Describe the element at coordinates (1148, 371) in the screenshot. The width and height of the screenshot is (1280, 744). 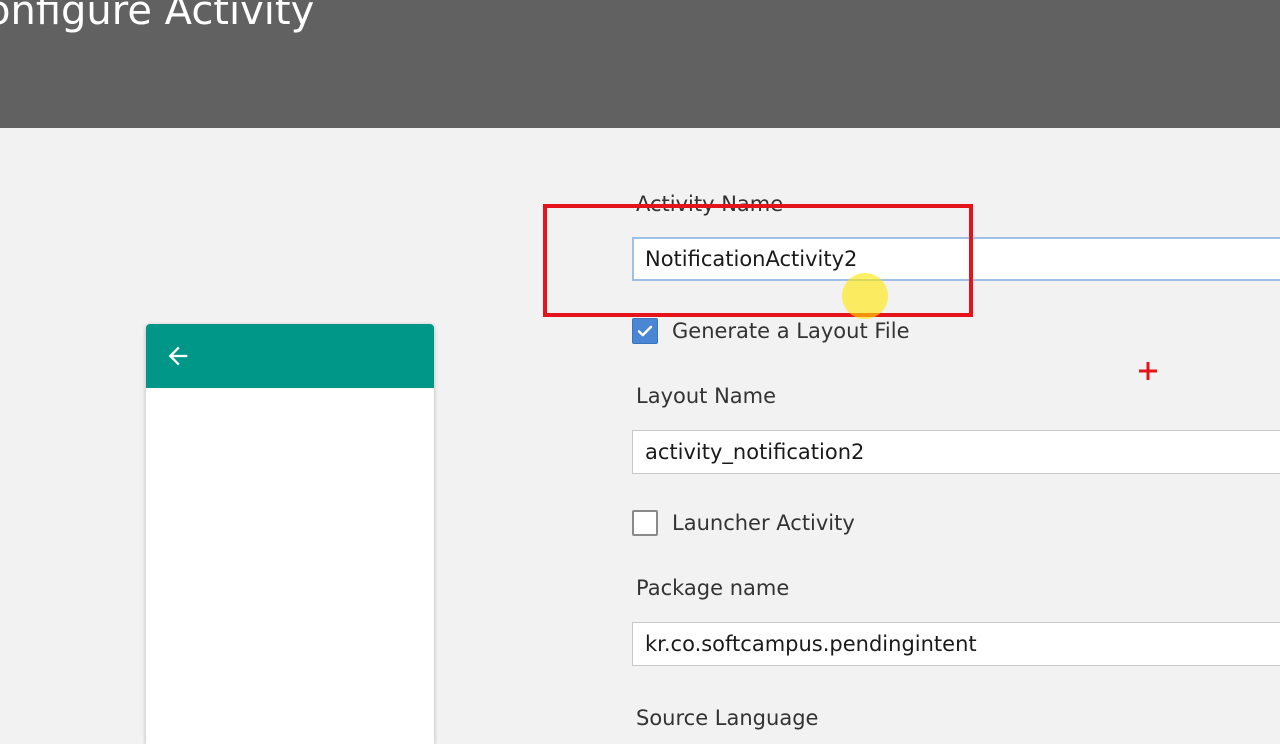
I see `crosshair-cursor-icon` at that location.